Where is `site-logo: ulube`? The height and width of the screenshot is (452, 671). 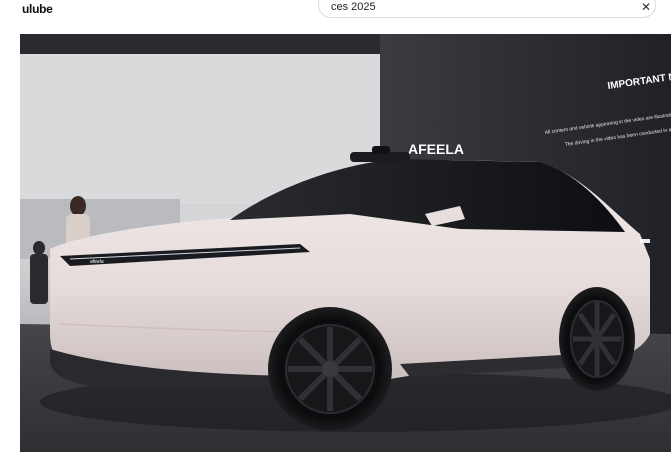 site-logo: ulube is located at coordinates (37, 9).